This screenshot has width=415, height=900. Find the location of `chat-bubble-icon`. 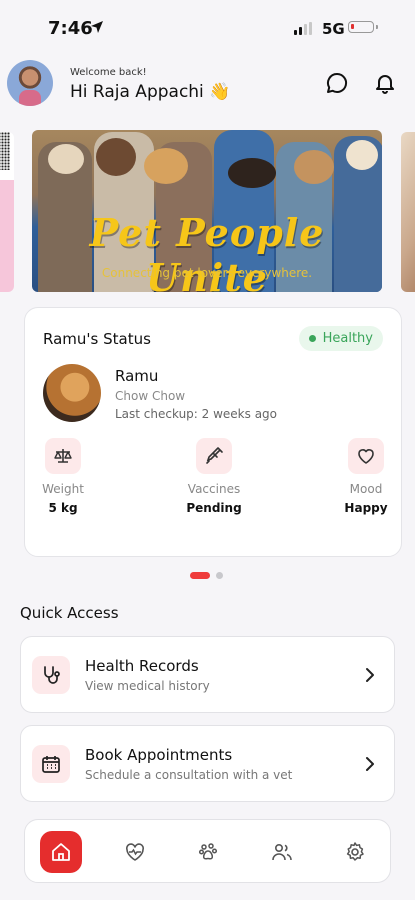

chat-bubble-icon is located at coordinates (337, 82).